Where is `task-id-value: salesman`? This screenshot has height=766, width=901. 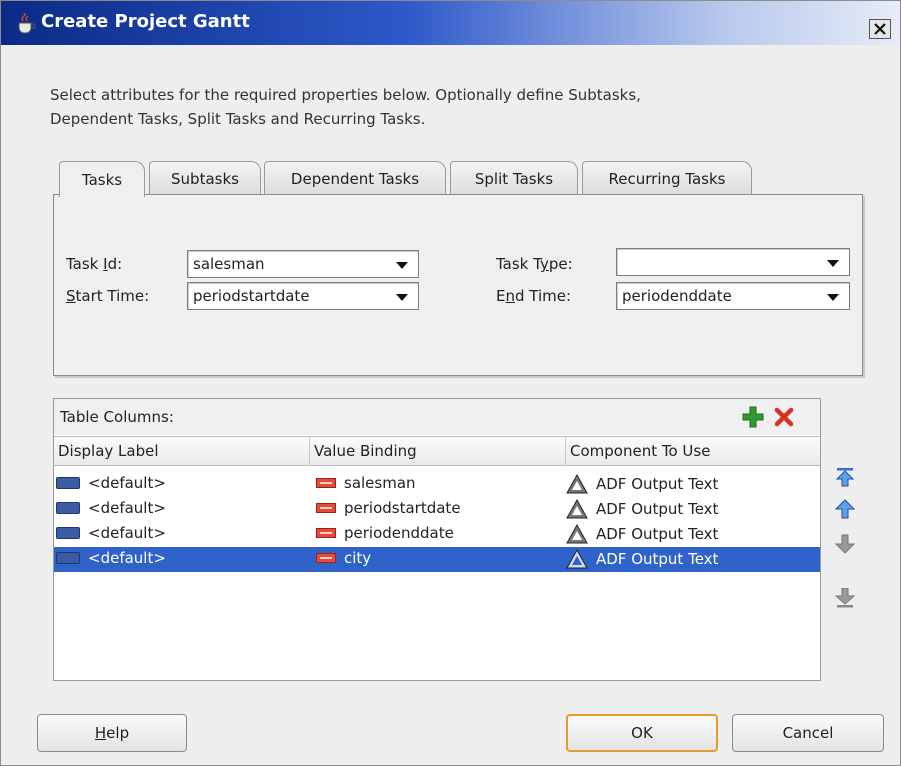 task-id-value: salesman is located at coordinates (229, 264).